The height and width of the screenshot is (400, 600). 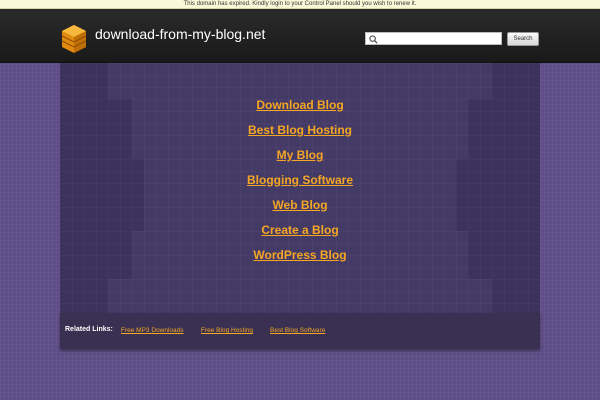 What do you see at coordinates (300, 130) in the screenshot?
I see `link-best-blog-hosting: Best Blog Hosting` at bounding box center [300, 130].